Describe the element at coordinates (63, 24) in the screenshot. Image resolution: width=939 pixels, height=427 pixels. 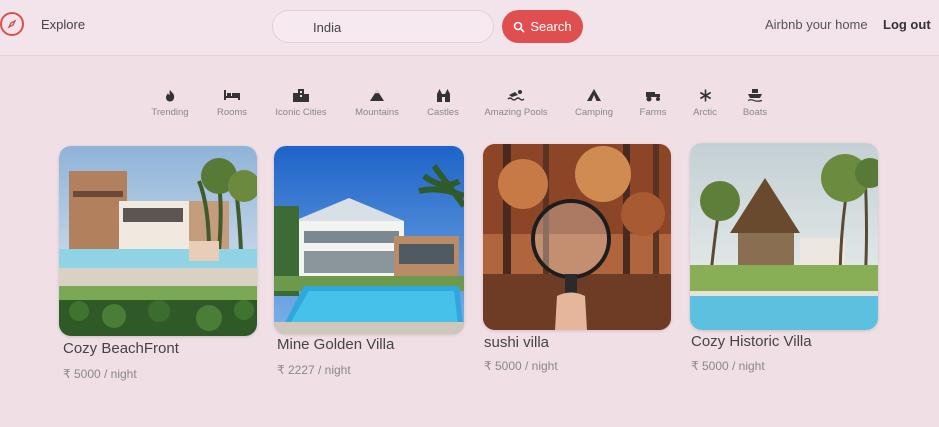
I see `explore-link: Explore` at that location.